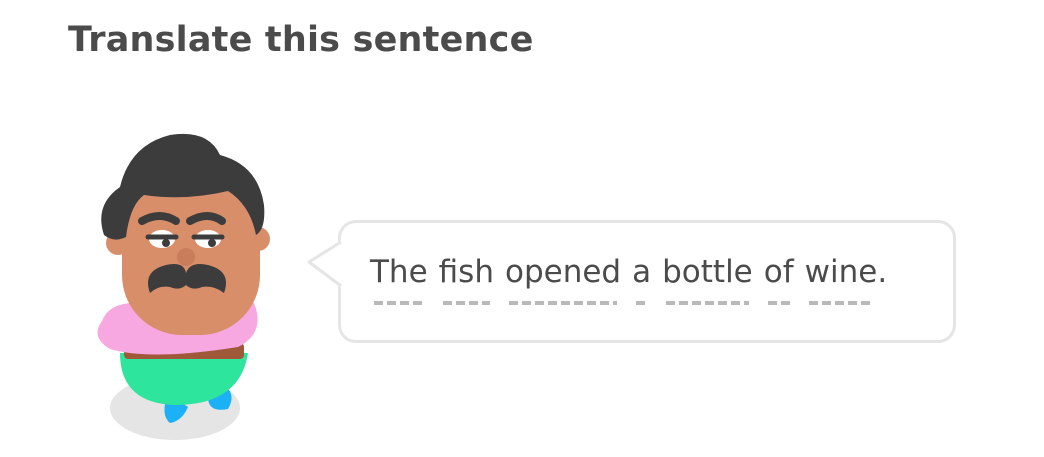 This screenshot has height=457, width=1044. What do you see at coordinates (466, 281) in the screenshot?
I see `sentence-word: fish` at bounding box center [466, 281].